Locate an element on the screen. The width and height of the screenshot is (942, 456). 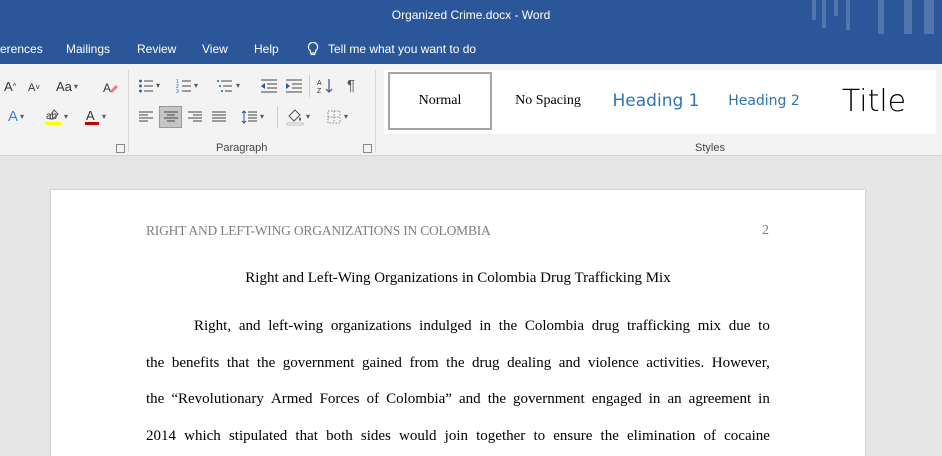
sort-icon: AZ is located at coordinates (325, 86).